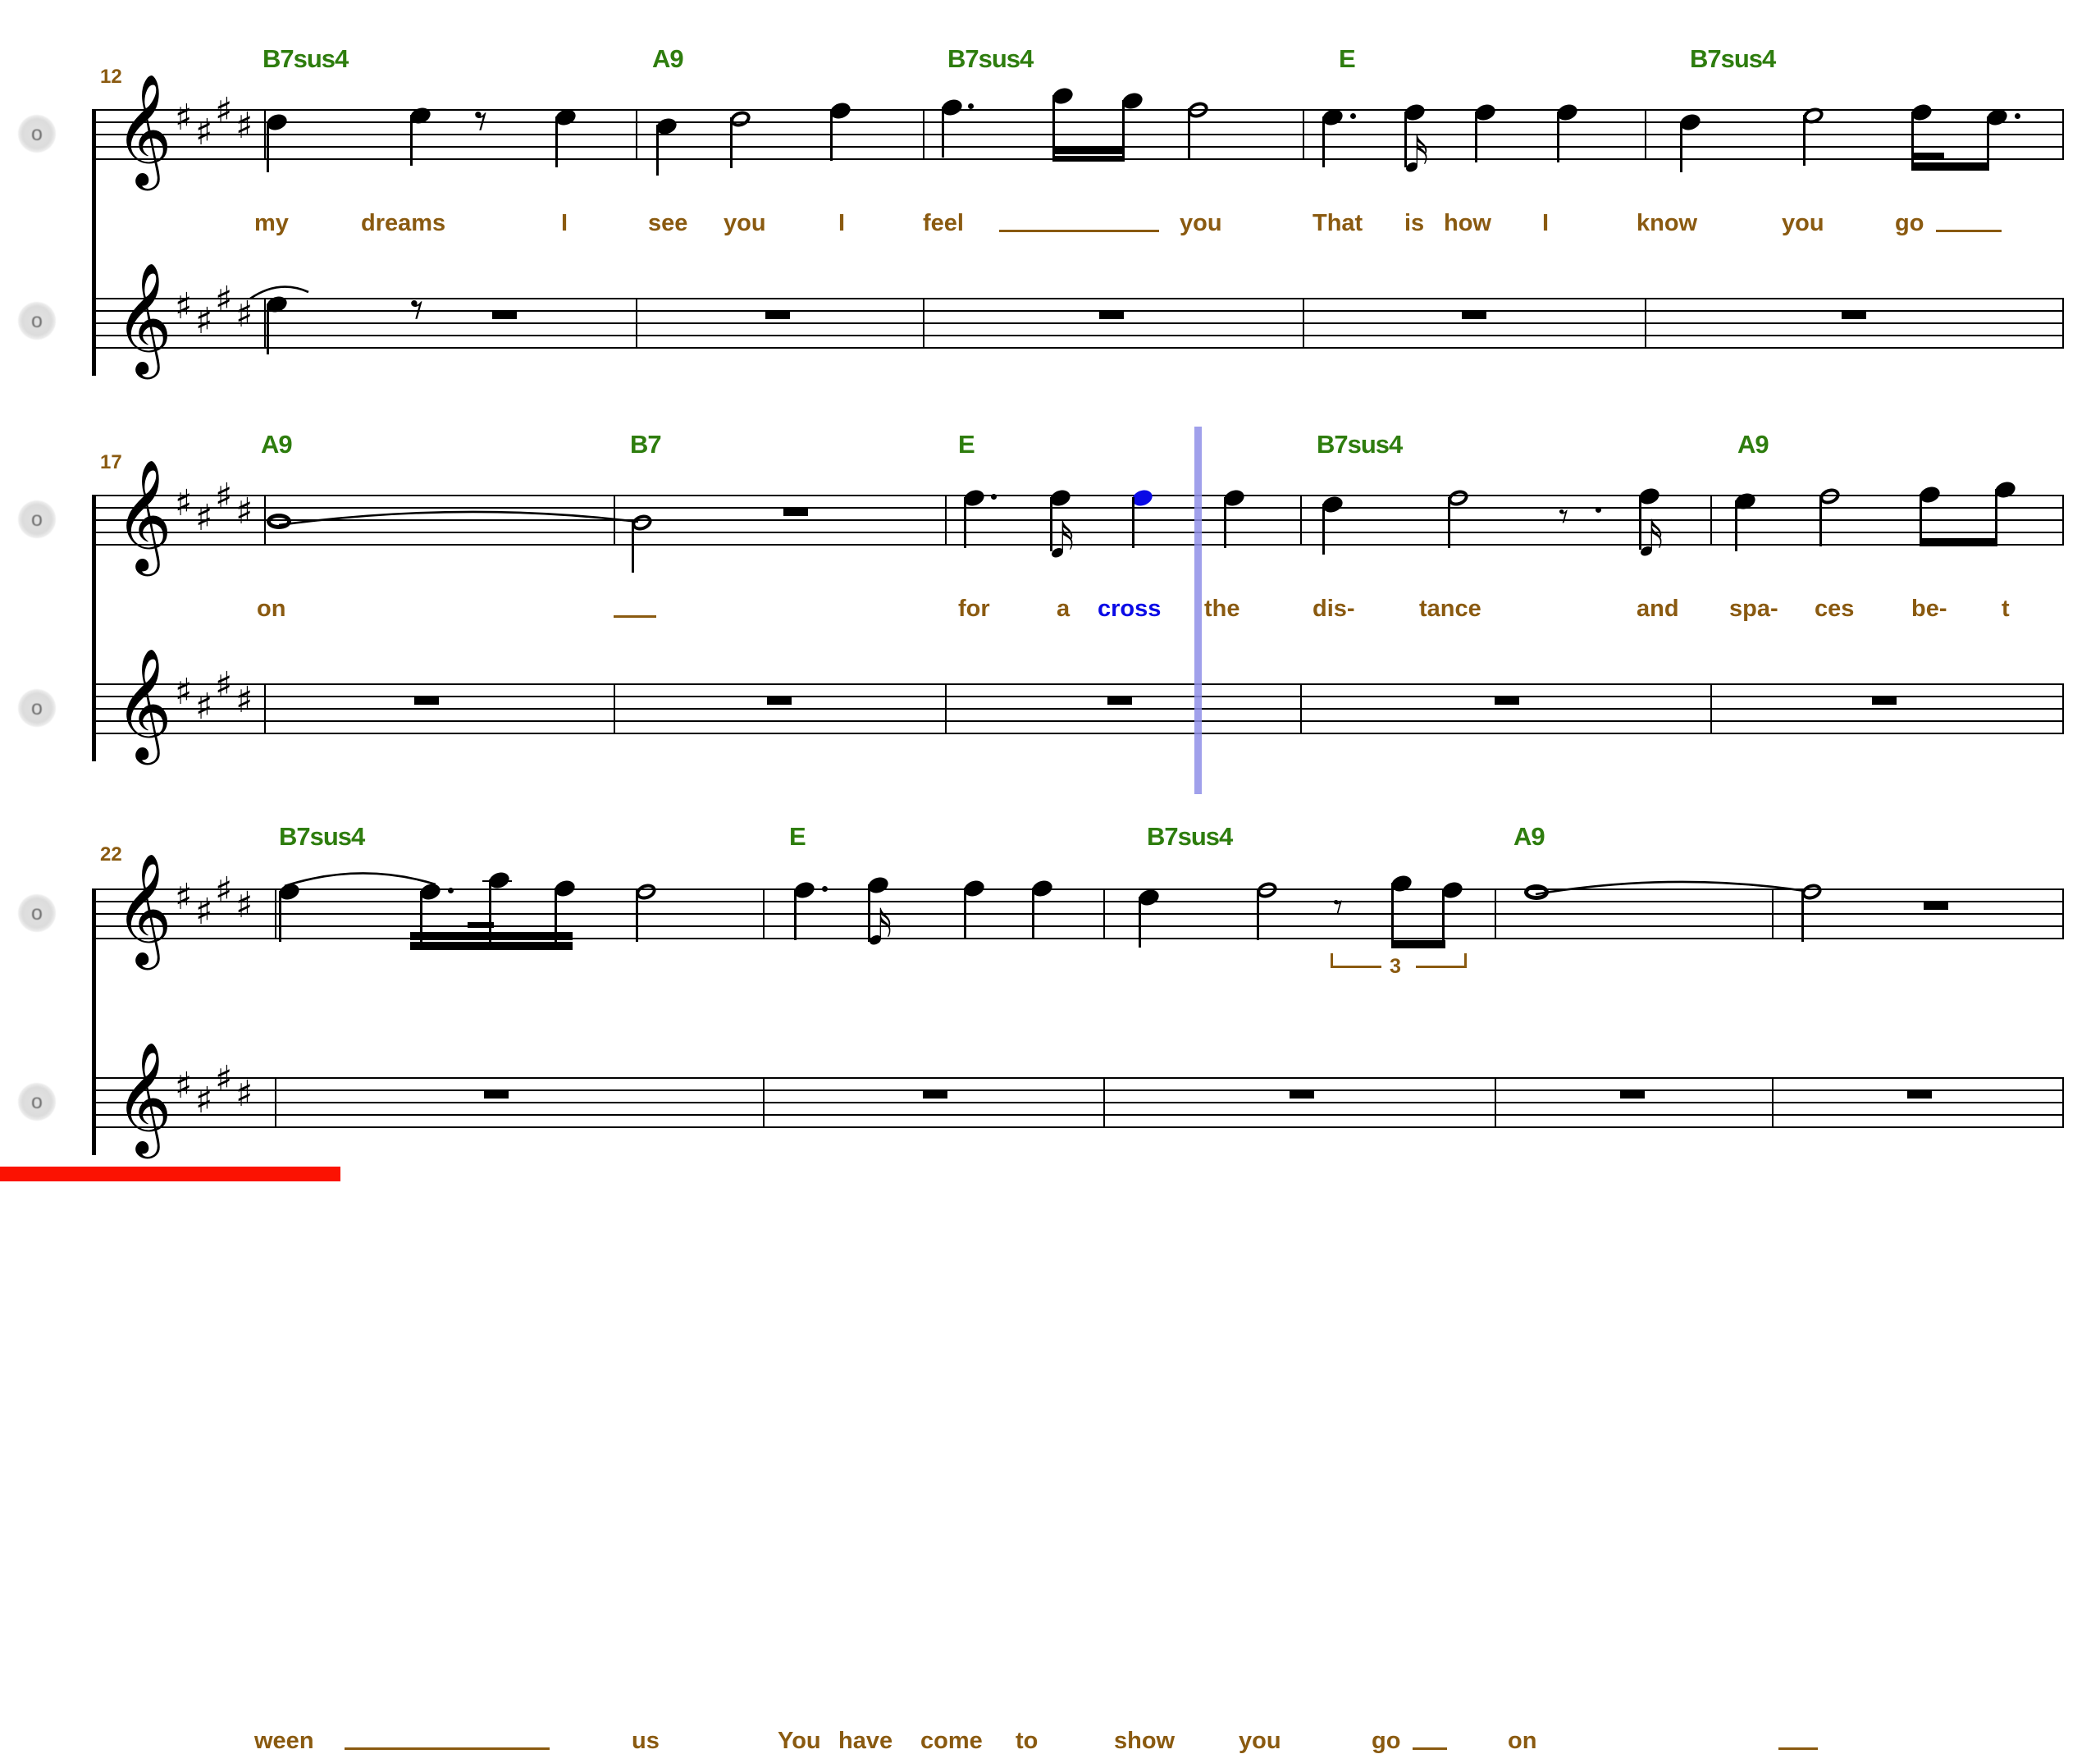 The image size is (2100, 1754). What do you see at coordinates (184, 692) in the screenshot?
I see `sharp-icon: ♯` at bounding box center [184, 692].